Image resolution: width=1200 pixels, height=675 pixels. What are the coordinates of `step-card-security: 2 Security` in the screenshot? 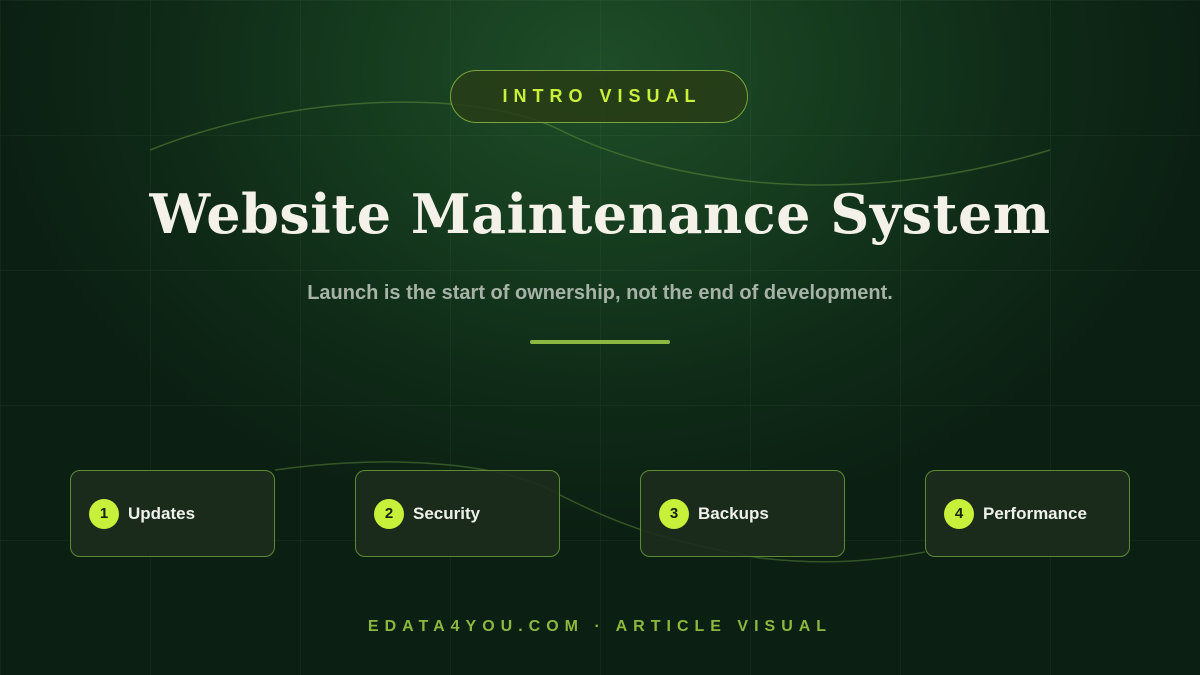 It's located at (457, 513).